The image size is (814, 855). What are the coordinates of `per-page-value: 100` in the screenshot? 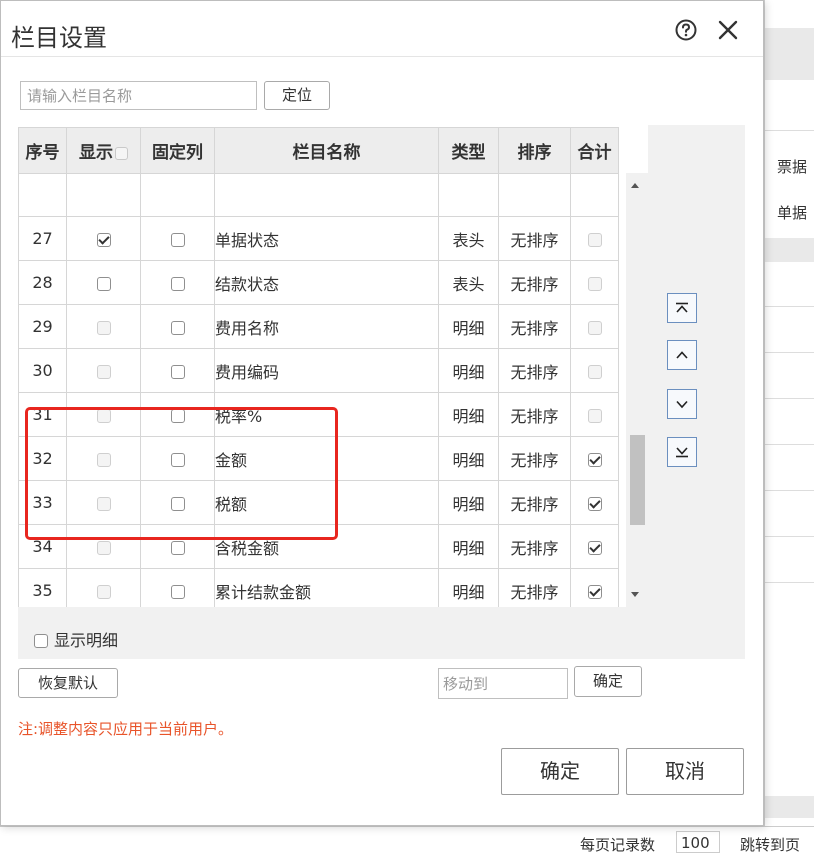 It's located at (698, 842).